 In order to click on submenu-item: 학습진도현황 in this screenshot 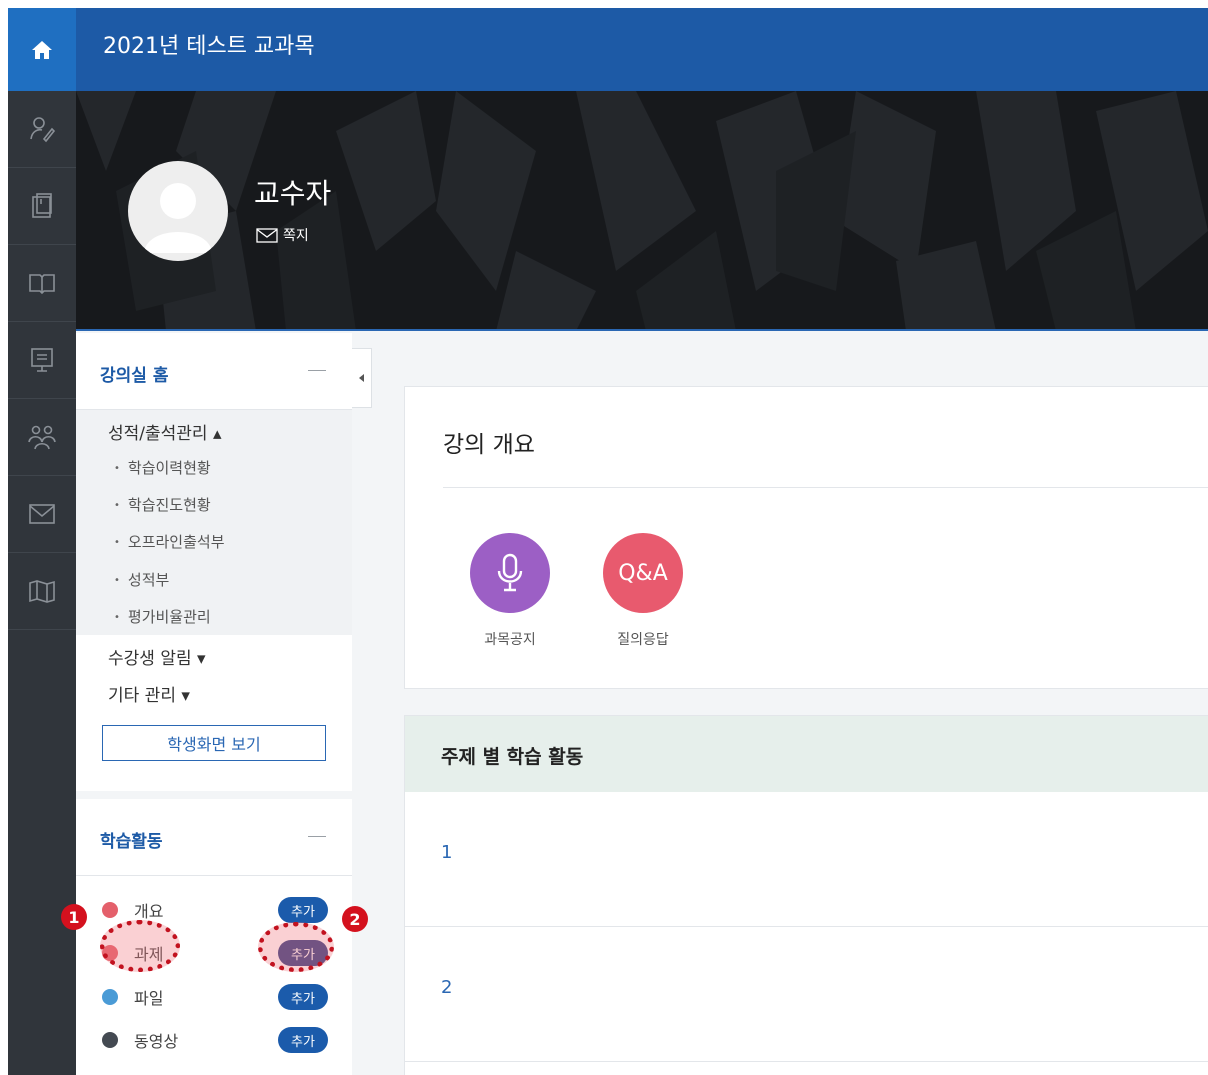, I will do `click(162, 504)`.